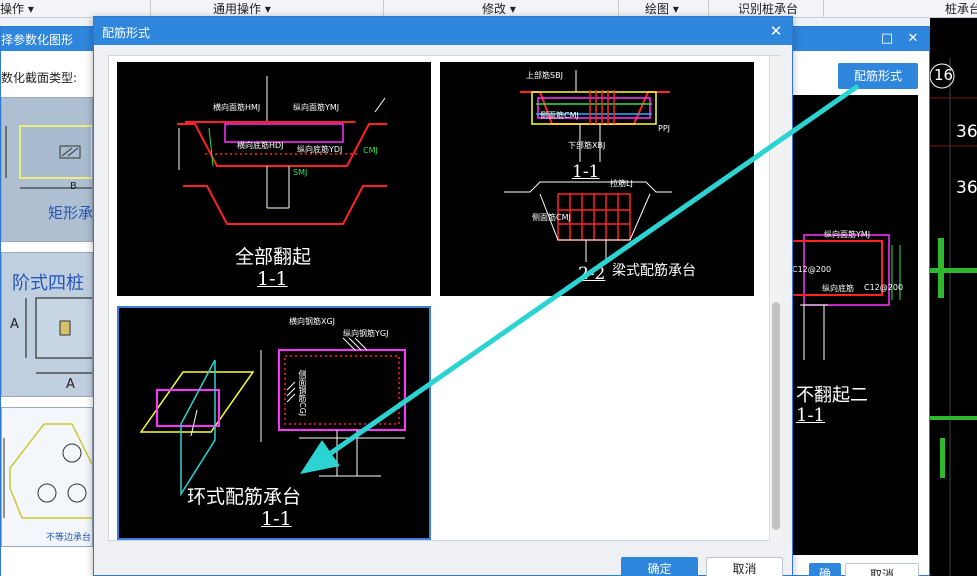 The width and height of the screenshot is (977, 576). Describe the element at coordinates (878, 76) in the screenshot. I see `rebar-form-button: 配筋形式` at that location.